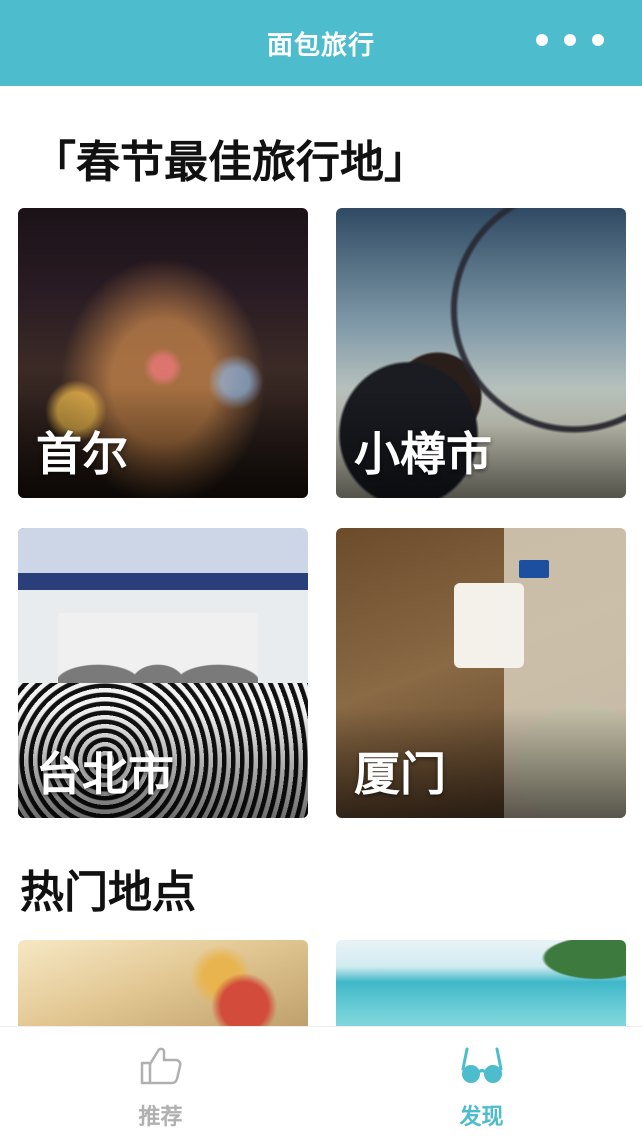  I want to click on tab-discover: 发现, so click(481, 1084).